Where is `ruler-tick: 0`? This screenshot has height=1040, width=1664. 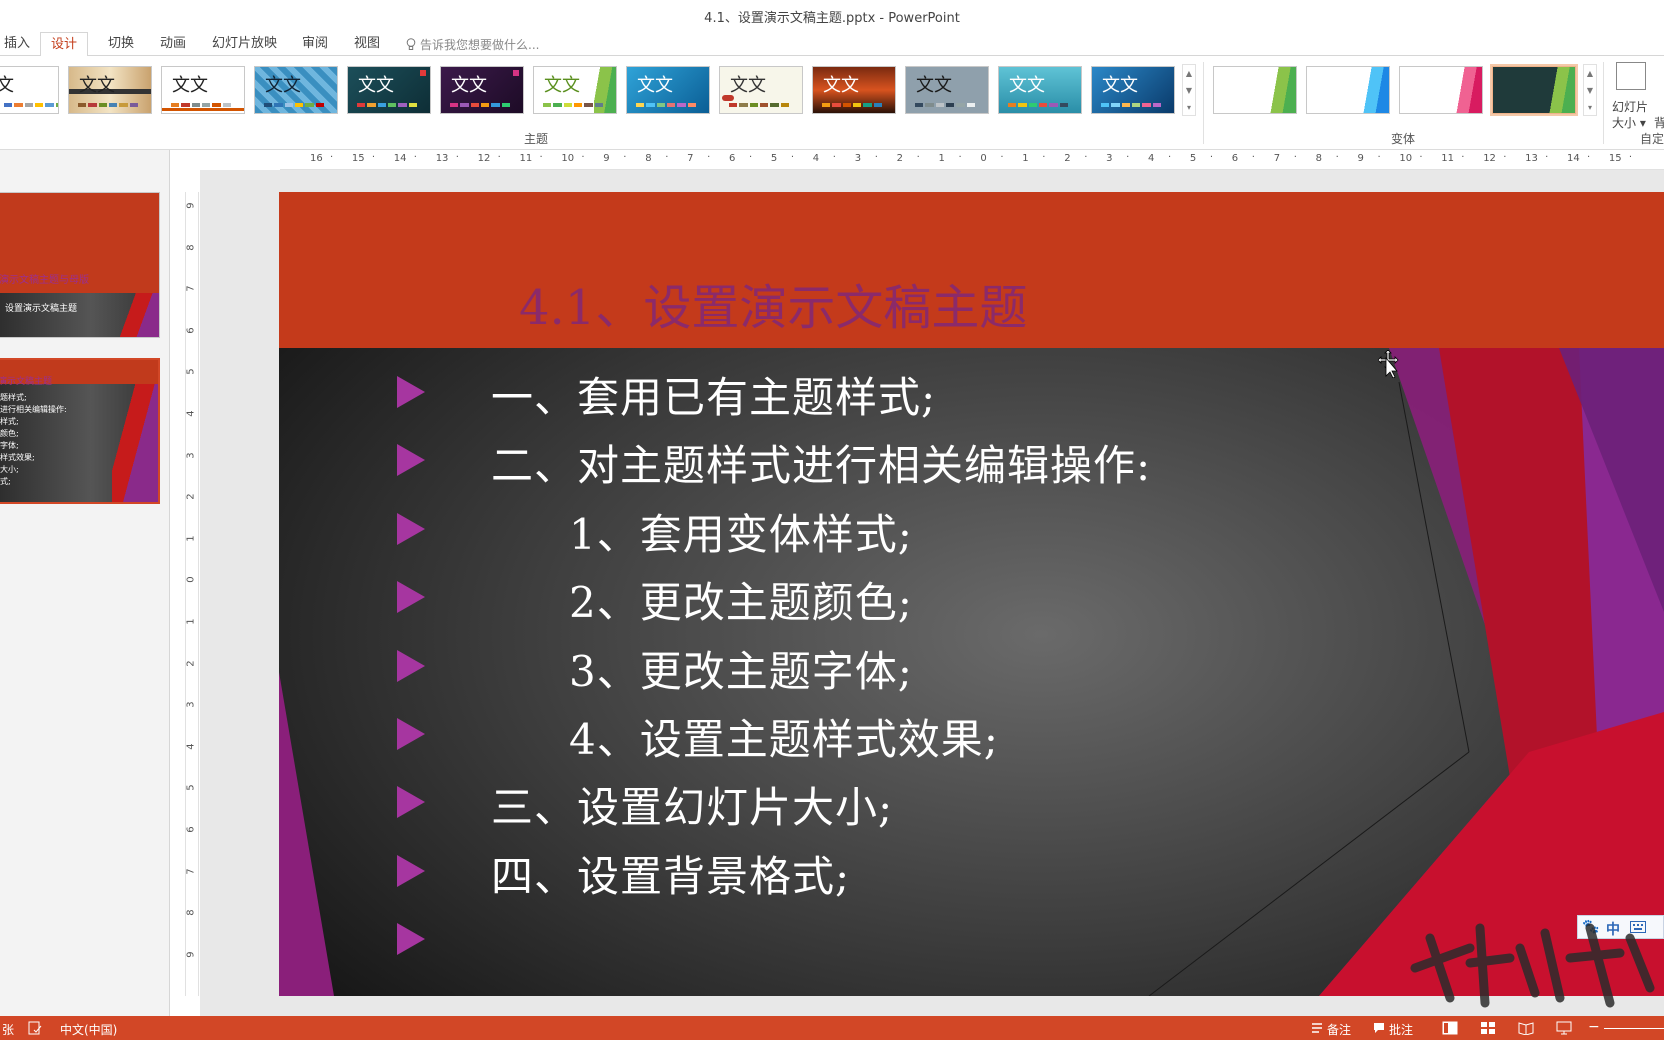 ruler-tick: 0 is located at coordinates (191, 580).